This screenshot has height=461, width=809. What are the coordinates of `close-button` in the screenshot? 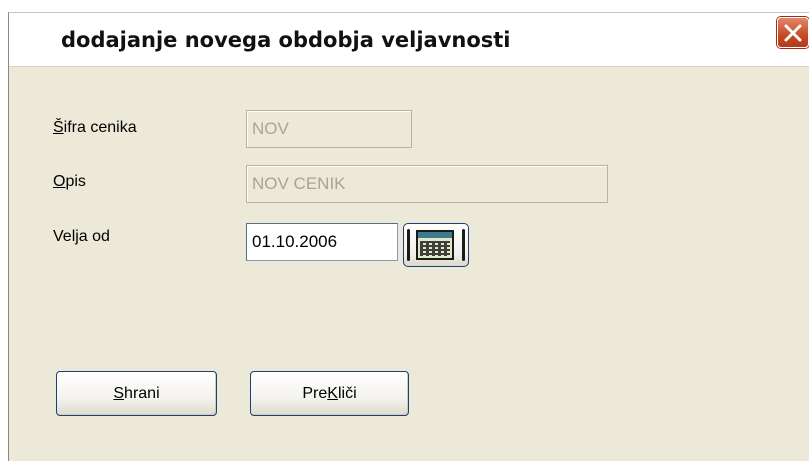 It's located at (793, 32).